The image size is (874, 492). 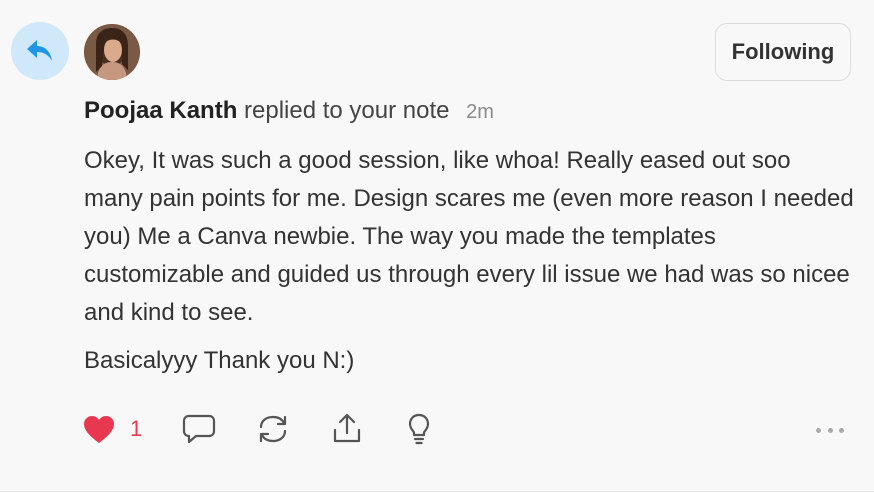 I want to click on more-icon, so click(x=830, y=430).